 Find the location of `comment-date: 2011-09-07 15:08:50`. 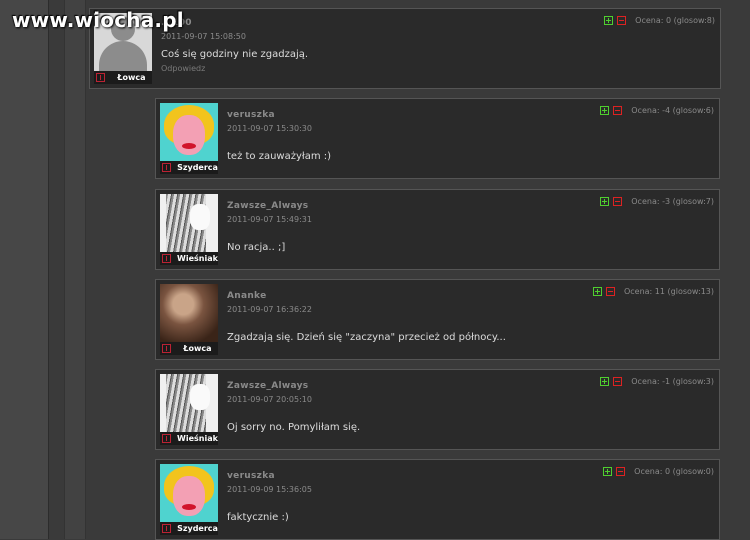

comment-date: 2011-09-07 15:08:50 is located at coordinates (203, 36).